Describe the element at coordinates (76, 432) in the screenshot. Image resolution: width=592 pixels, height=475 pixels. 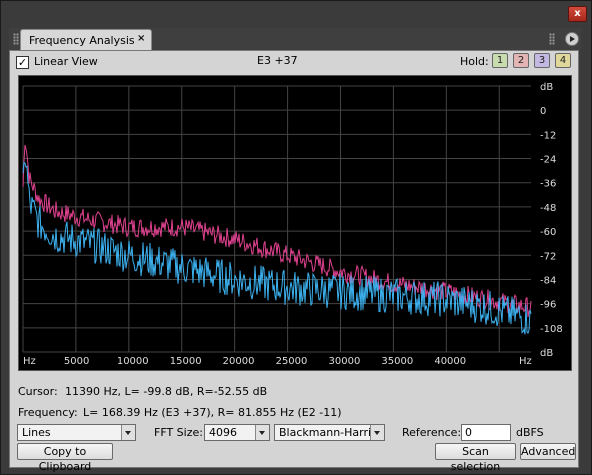
I see `display-mode-select: Lines` at that location.